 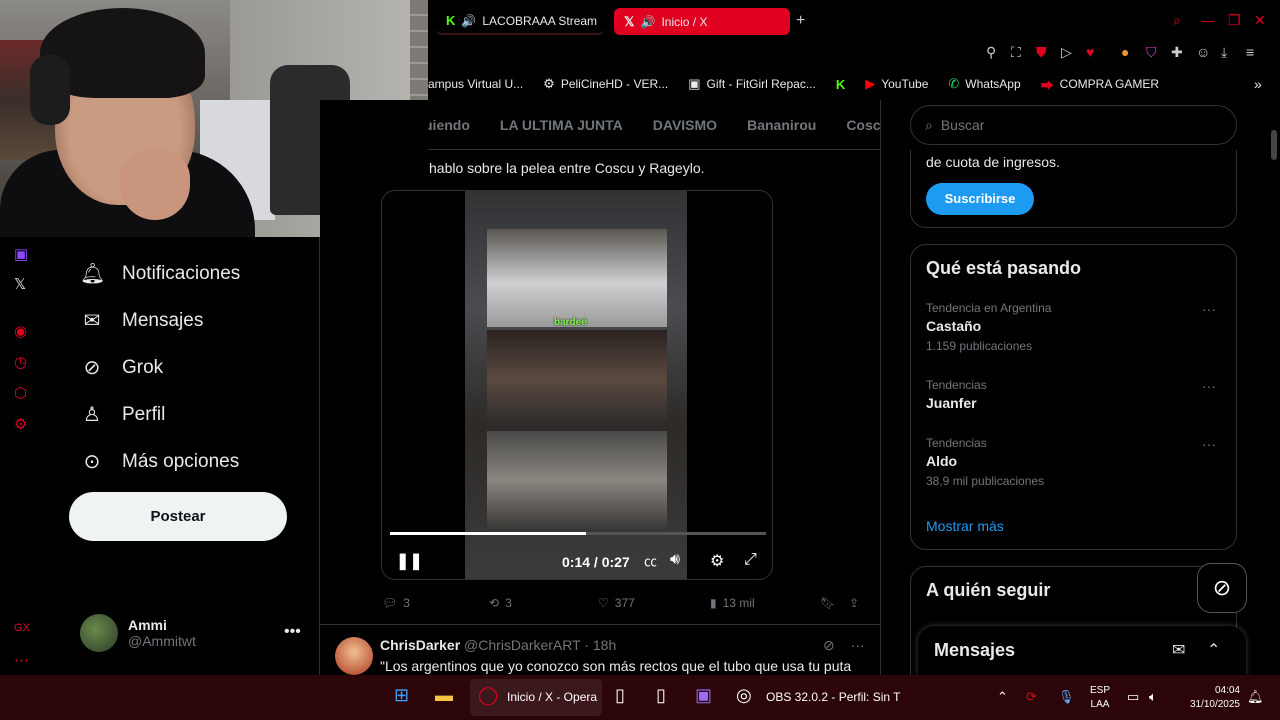 What do you see at coordinates (1178, 650) in the screenshot?
I see `new-message-icon: ✉` at bounding box center [1178, 650].